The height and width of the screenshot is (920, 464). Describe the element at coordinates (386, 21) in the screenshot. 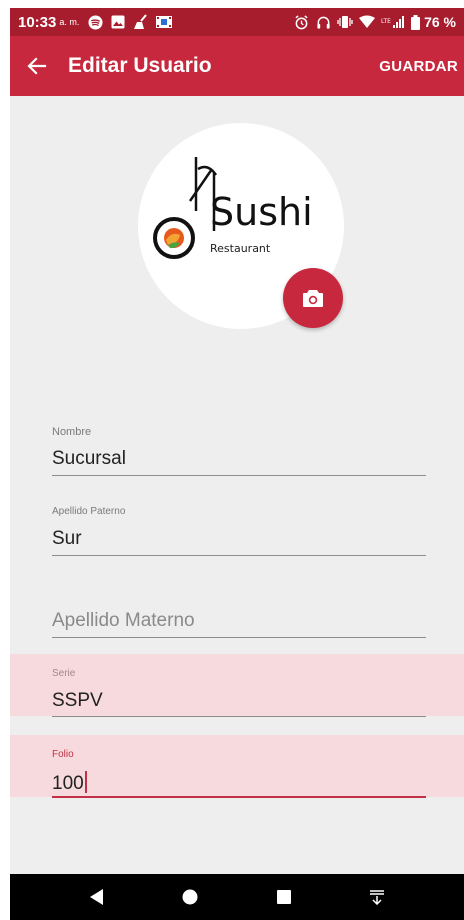

I see `svg-text: LTE` at that location.